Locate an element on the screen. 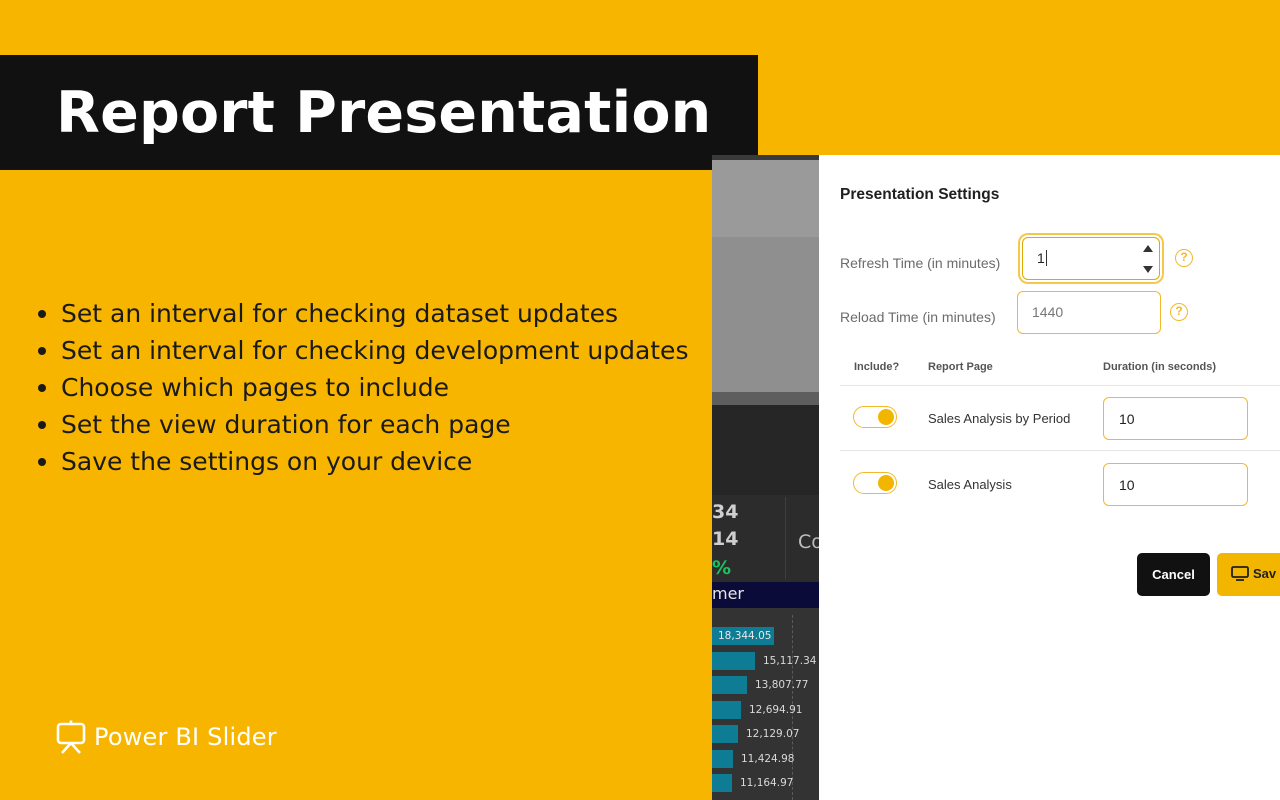 This screenshot has height=800, width=1280. feature-text: Set the view duration for each page is located at coordinates (286, 424).